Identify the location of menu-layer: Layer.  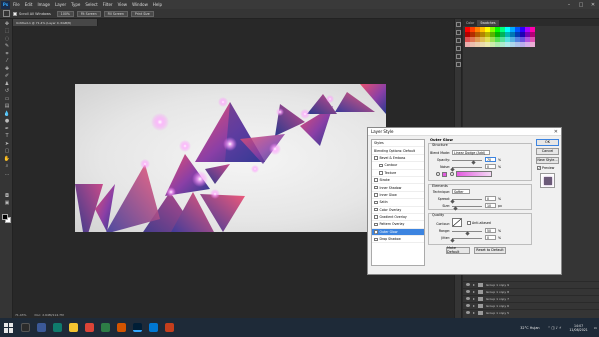
(60, 4).